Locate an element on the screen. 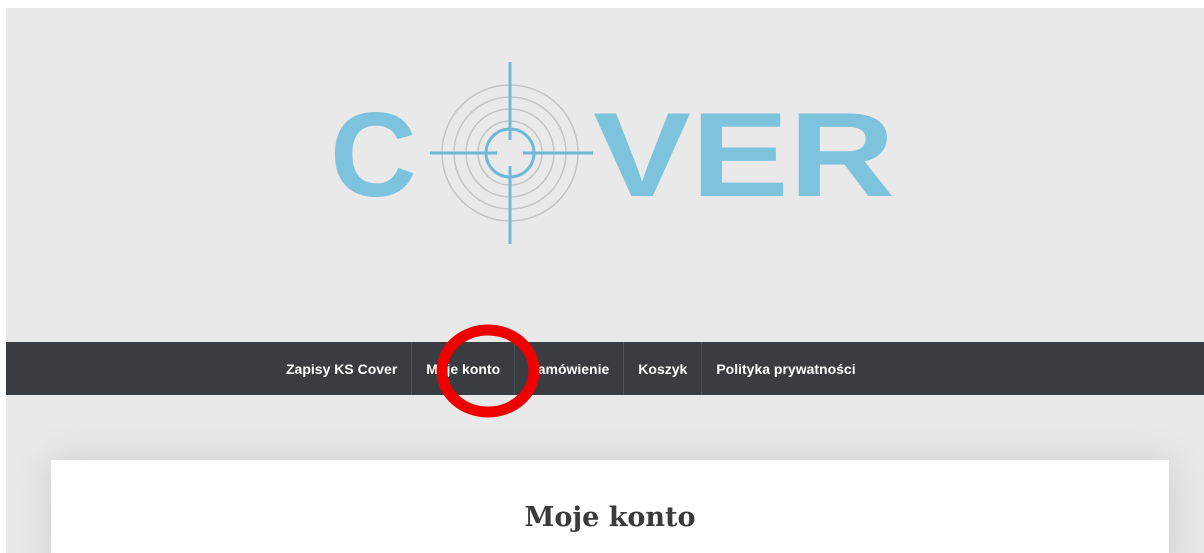 The width and height of the screenshot is (1204, 553). nav-item-polityka-prywatnosci: Polityka prywatności is located at coordinates (785, 368).